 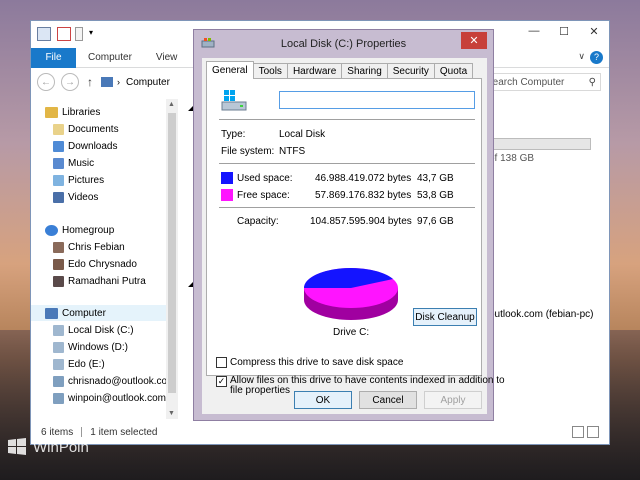 What do you see at coordinates (351, 332) in the screenshot?
I see `drive-label: Drive C:` at bounding box center [351, 332].